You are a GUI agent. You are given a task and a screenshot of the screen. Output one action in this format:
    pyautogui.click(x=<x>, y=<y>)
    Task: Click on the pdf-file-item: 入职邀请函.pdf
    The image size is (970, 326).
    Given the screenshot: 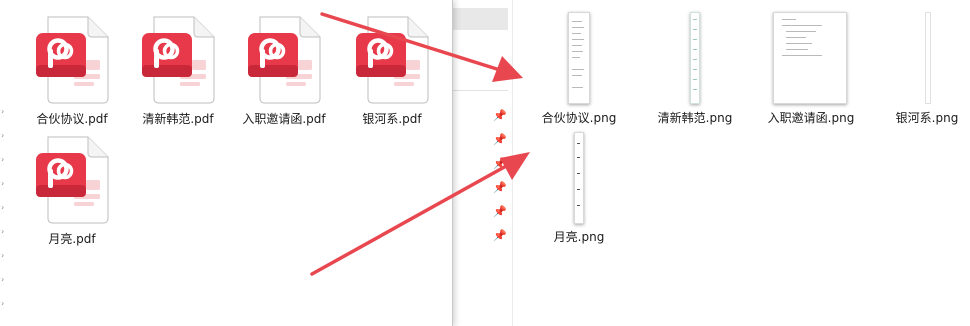 What is the action you would take?
    pyautogui.click(x=284, y=71)
    